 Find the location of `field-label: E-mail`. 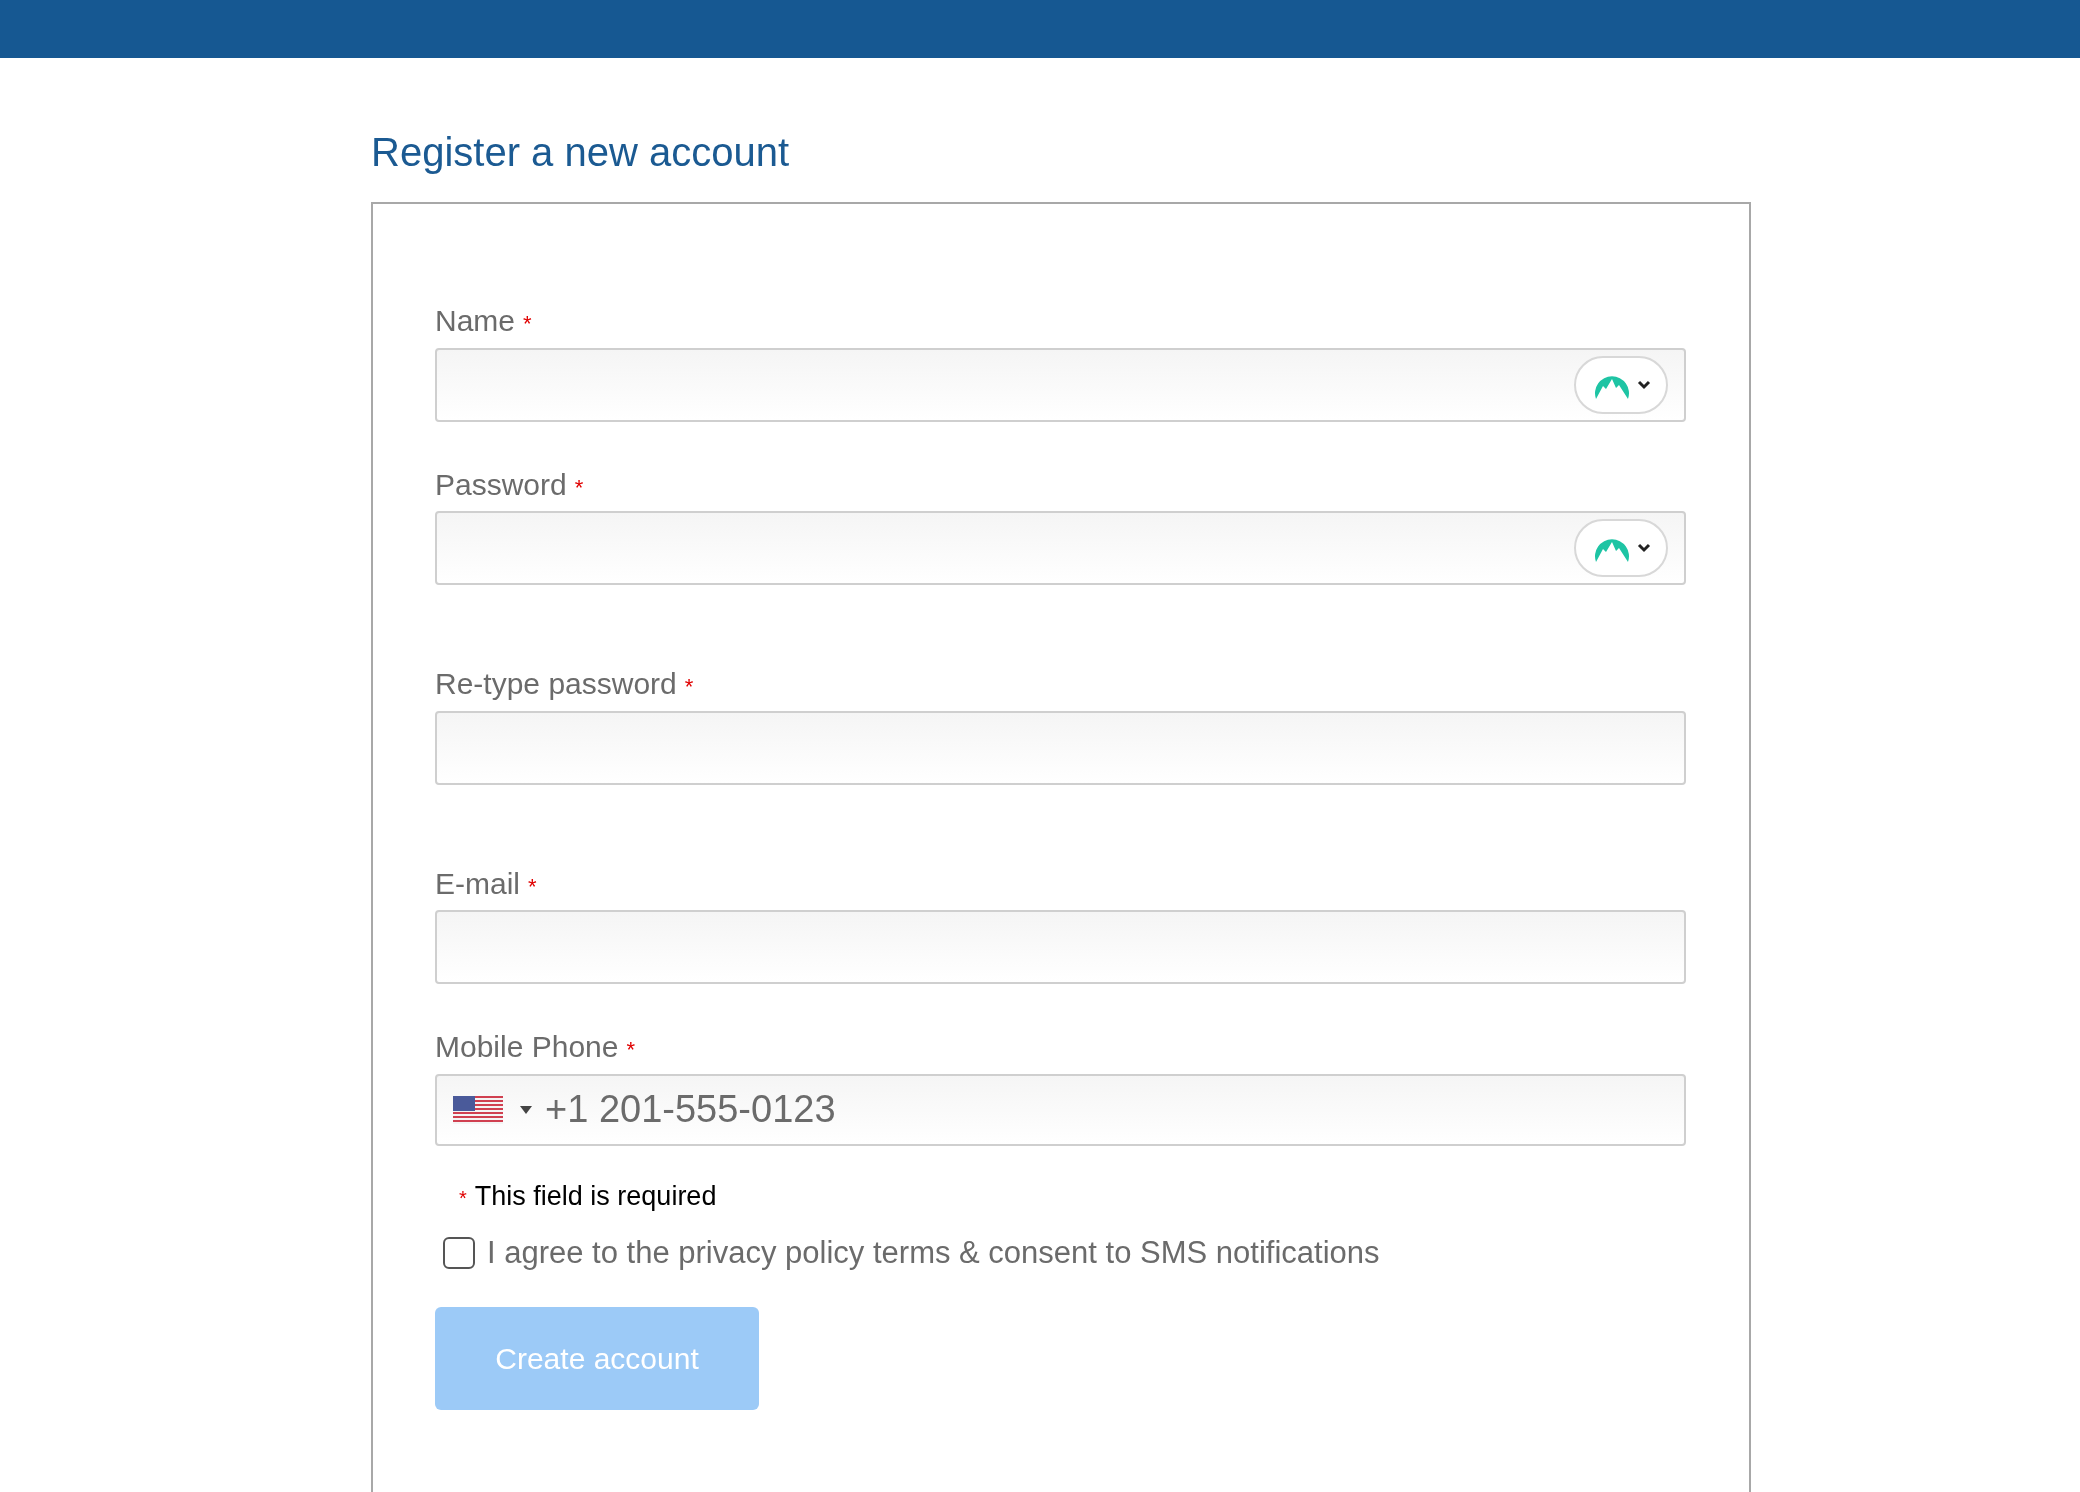

field-label: E-mail is located at coordinates (477, 883).